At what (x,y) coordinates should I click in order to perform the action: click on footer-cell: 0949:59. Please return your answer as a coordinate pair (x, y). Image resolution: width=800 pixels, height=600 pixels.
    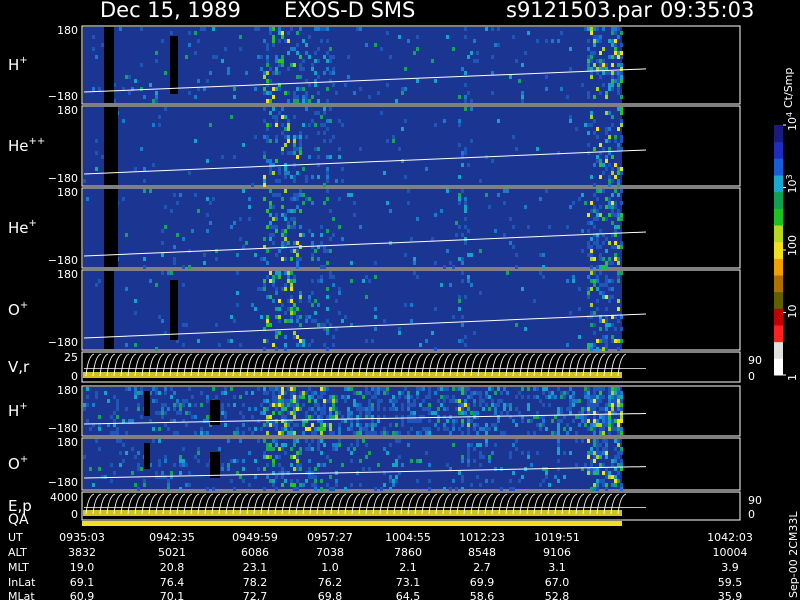
    Looking at the image, I should click on (255, 537).